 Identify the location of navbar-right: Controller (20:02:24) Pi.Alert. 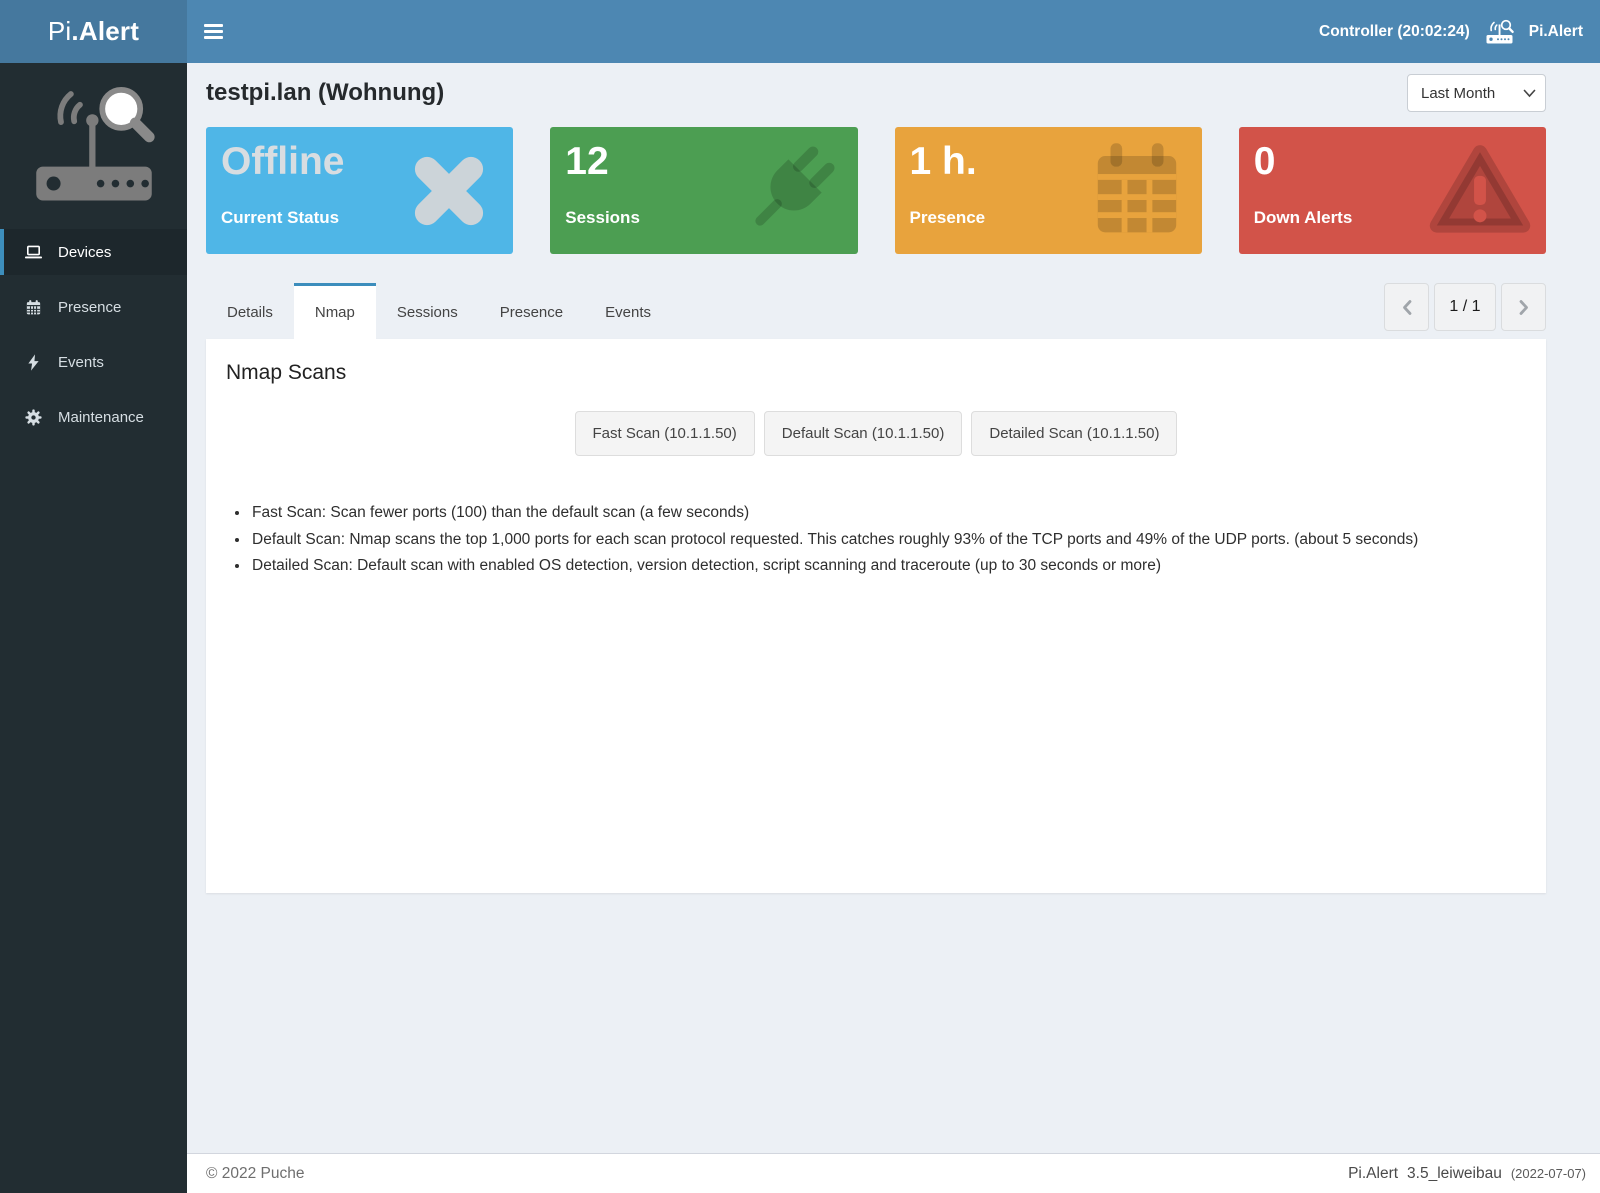
(1459, 31).